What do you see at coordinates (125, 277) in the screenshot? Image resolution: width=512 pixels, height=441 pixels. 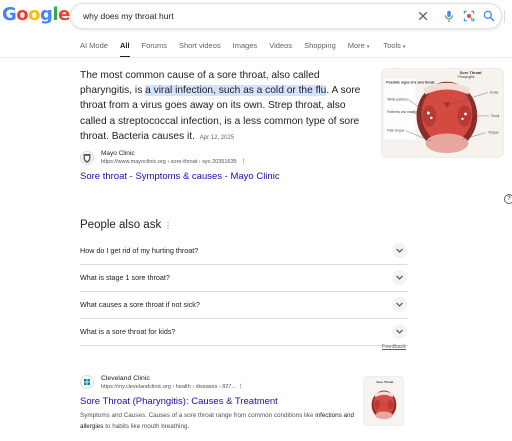 I see `paa-question-text: What is stage 1 sore throat?` at bounding box center [125, 277].